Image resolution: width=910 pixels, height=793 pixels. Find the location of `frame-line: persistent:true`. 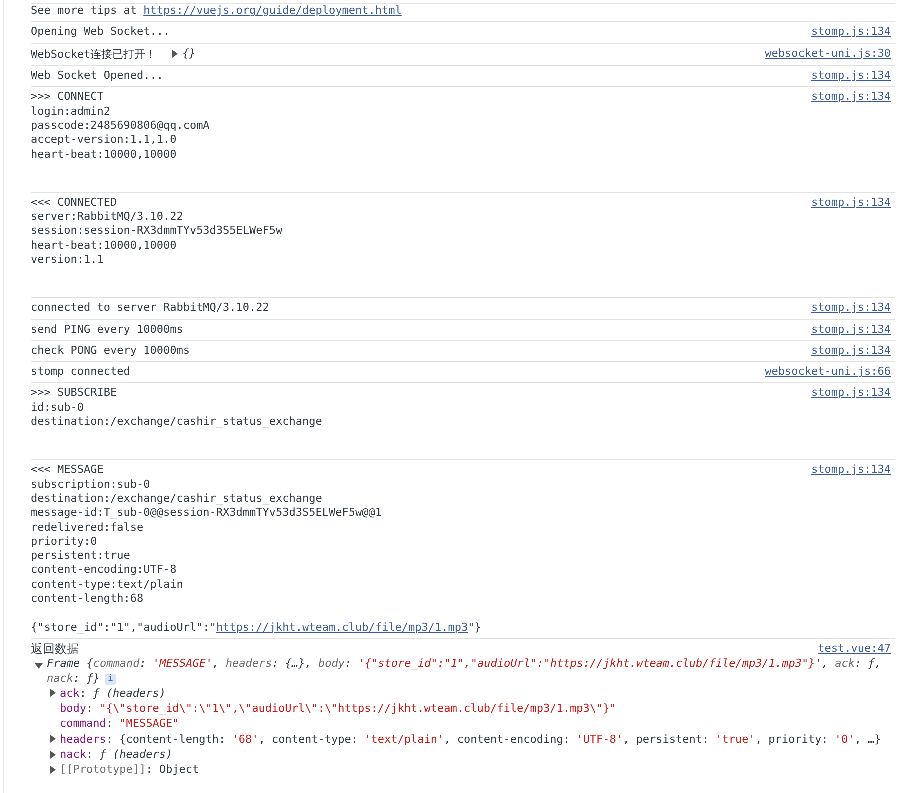

frame-line: persistent:true is located at coordinates (81, 556).